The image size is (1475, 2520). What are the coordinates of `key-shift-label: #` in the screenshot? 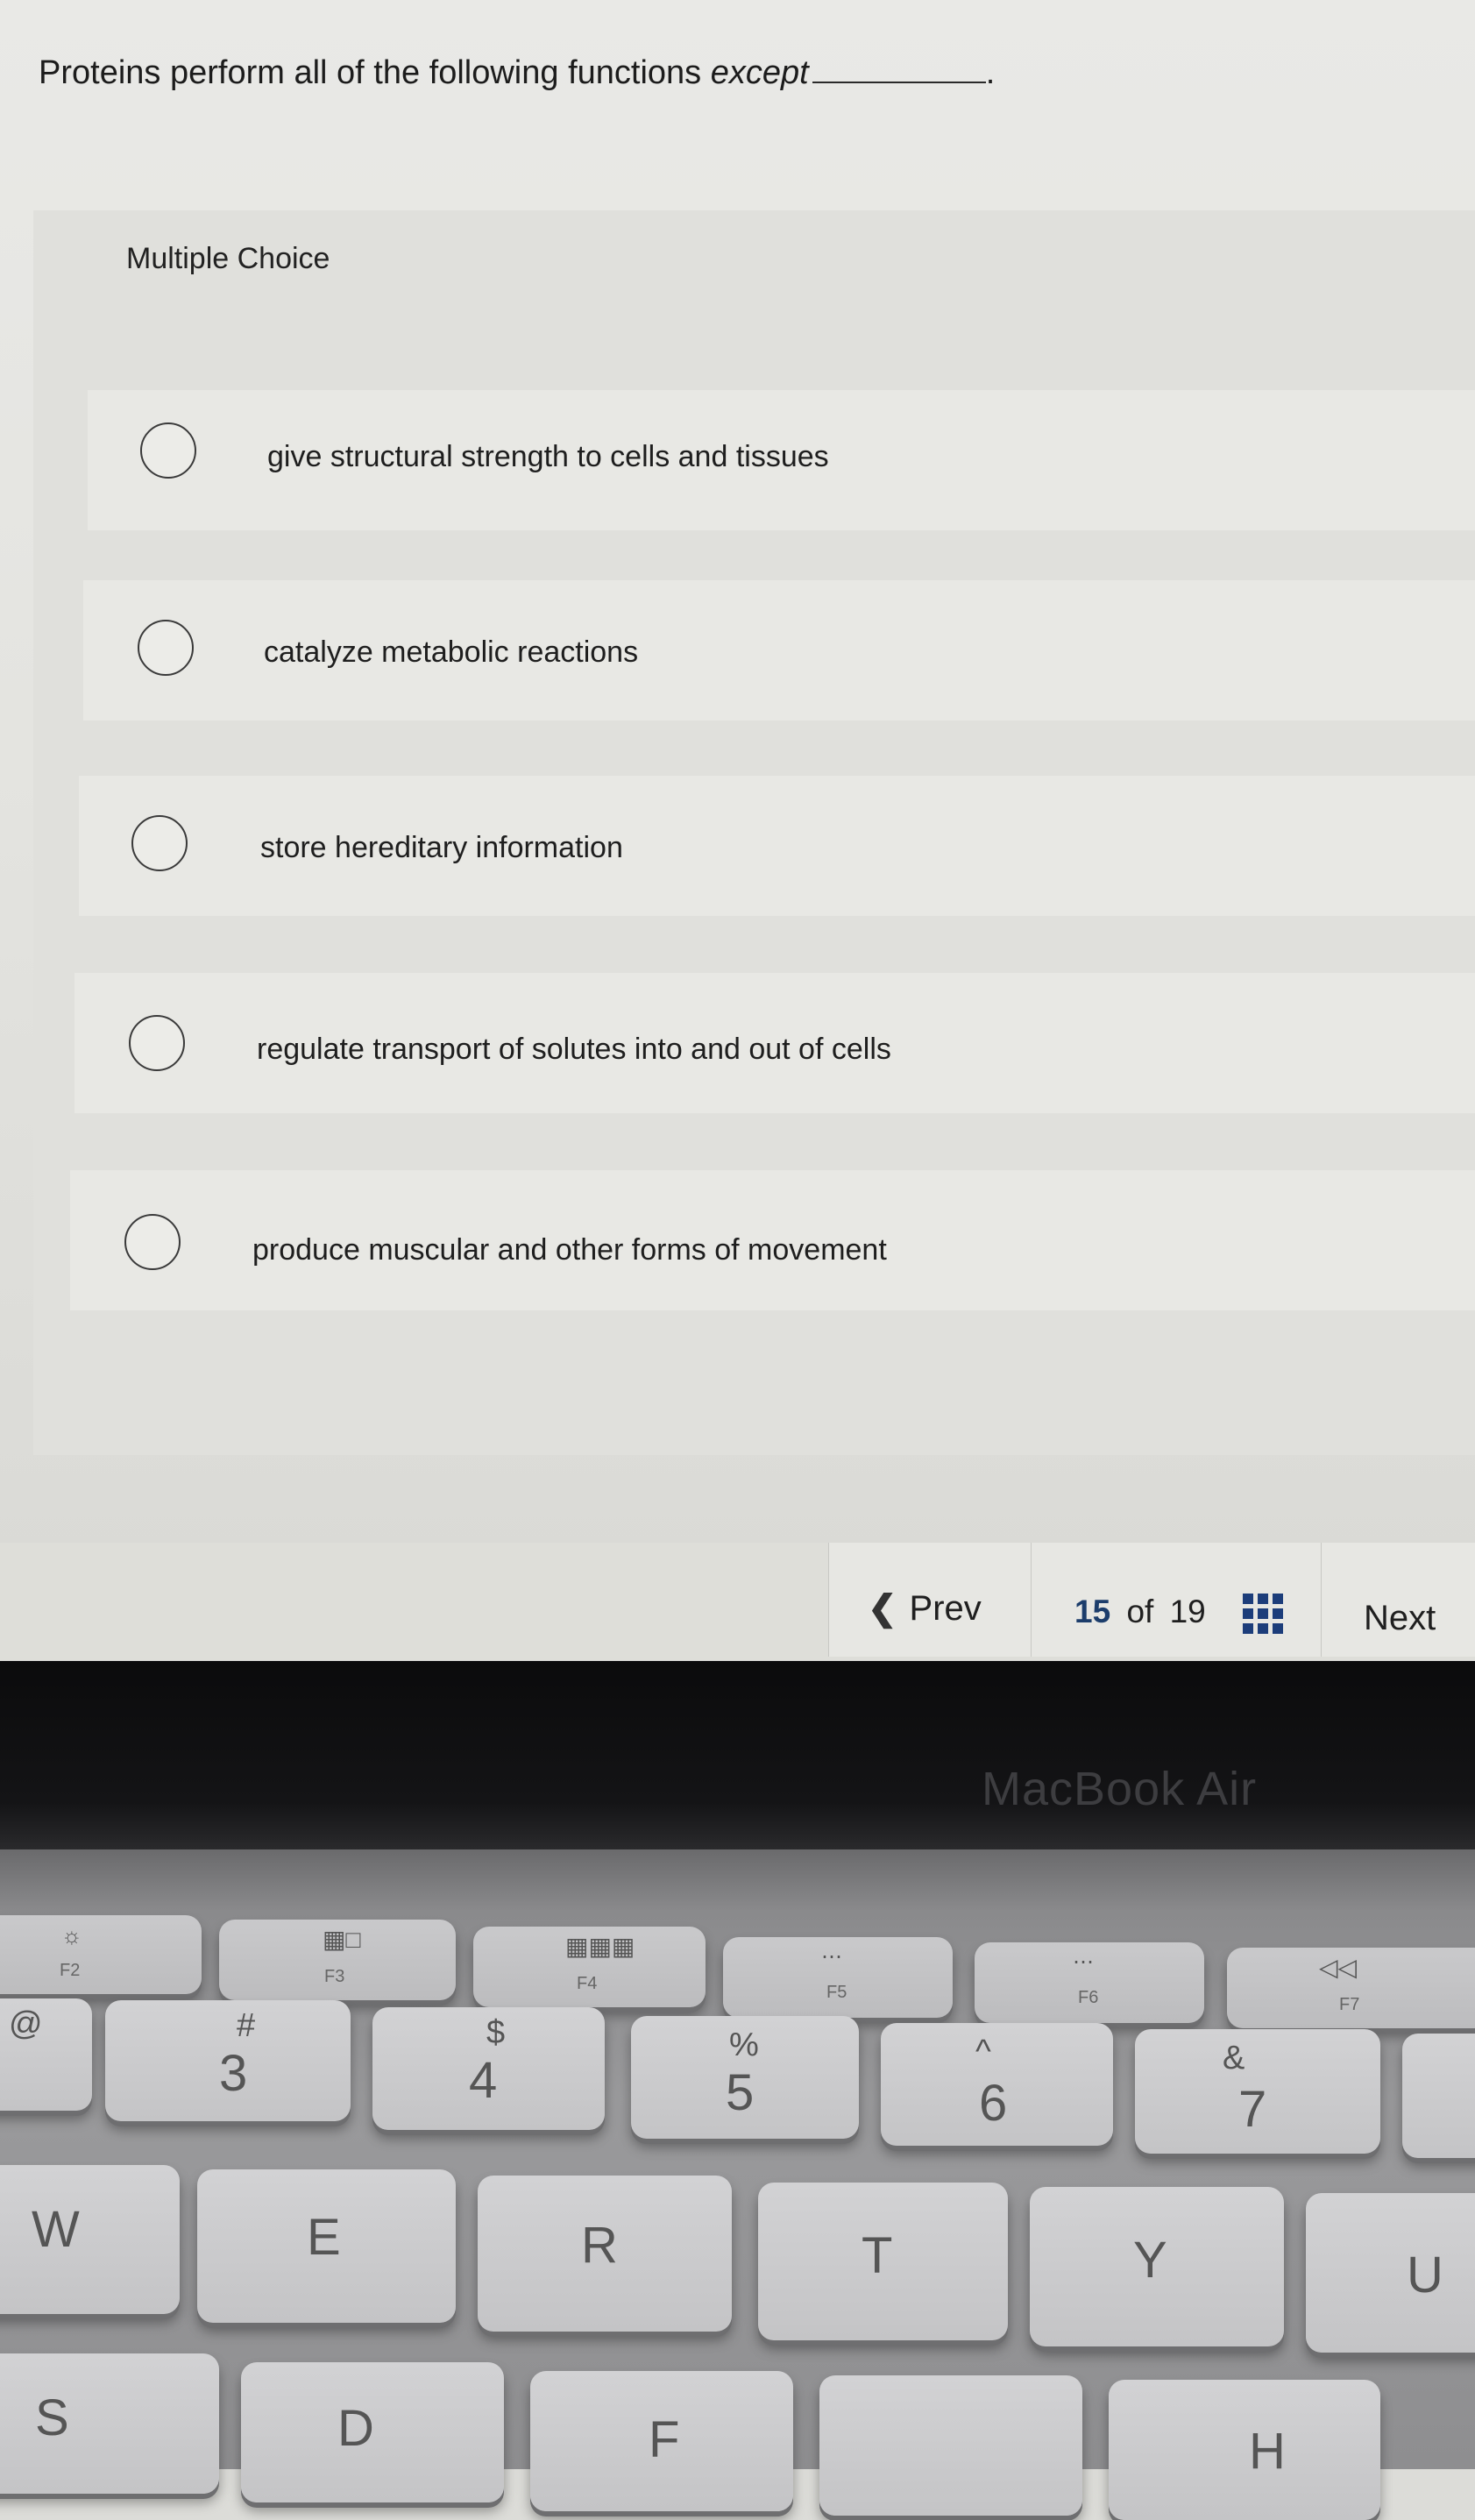 It's located at (246, 2025).